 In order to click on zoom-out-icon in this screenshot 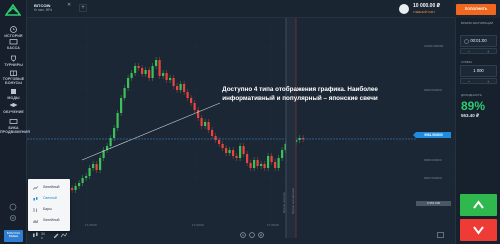, I will do `click(243, 235)`.